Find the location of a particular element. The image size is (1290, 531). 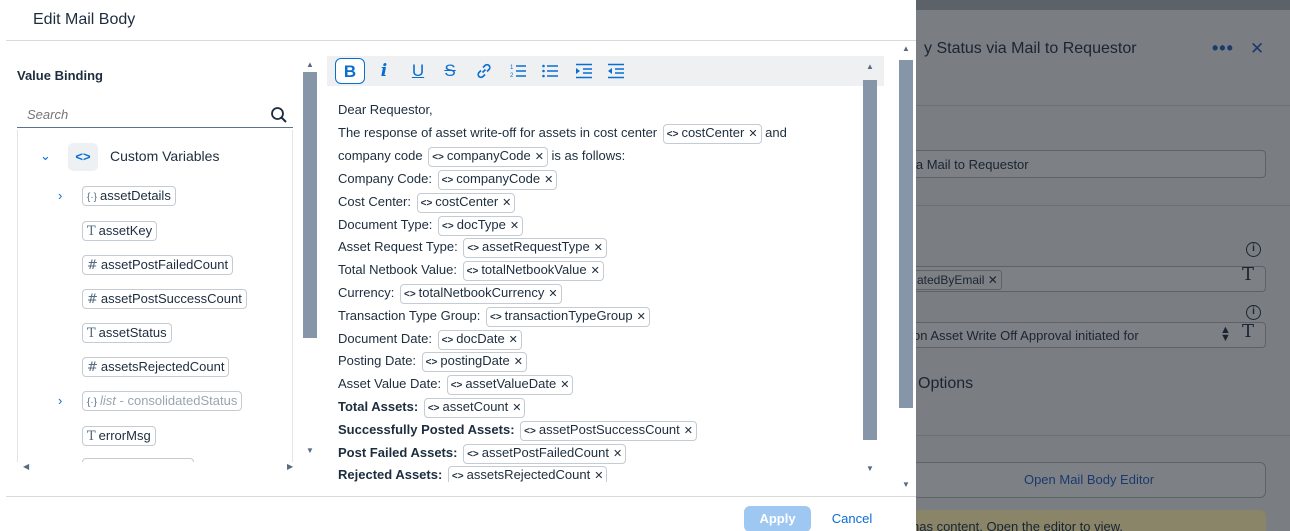

tree-item: TerrorMsg is located at coordinates (155, 443).